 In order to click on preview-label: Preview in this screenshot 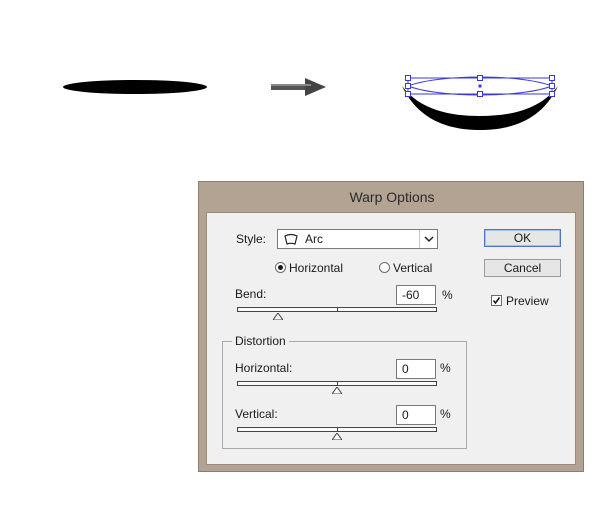, I will do `click(527, 301)`.